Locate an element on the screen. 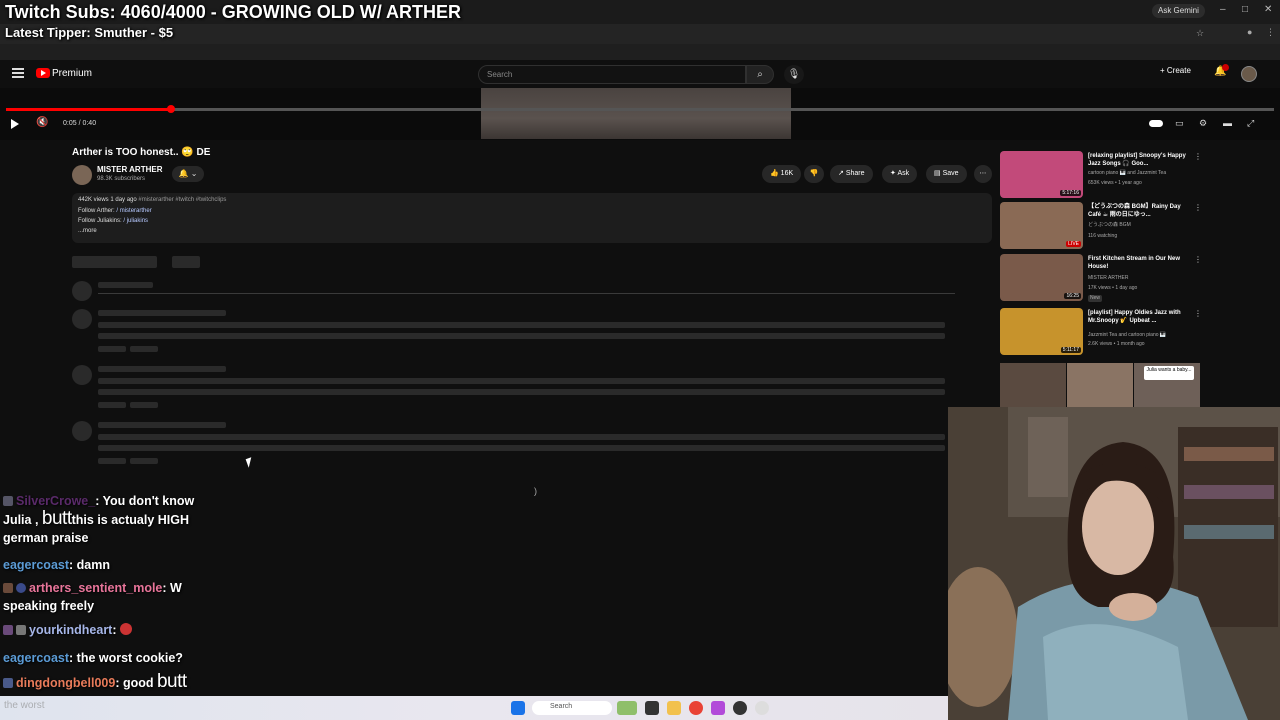 The image size is (1280, 720). task-view-icon is located at coordinates (652, 708).